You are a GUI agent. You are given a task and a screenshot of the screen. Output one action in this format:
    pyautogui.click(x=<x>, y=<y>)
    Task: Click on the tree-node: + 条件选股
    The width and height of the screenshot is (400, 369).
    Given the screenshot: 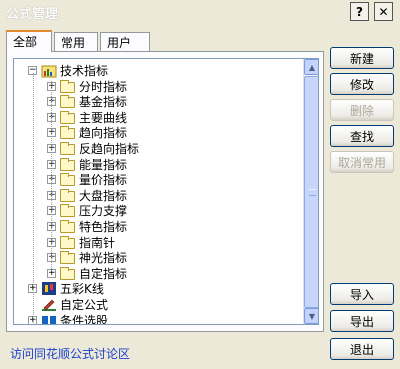 What is the action you would take?
    pyautogui.click(x=158, y=318)
    